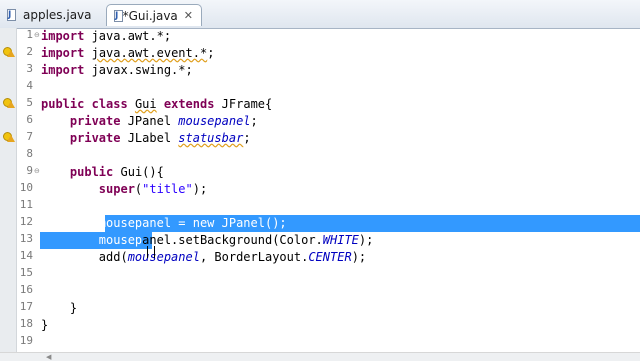 This screenshot has height=361, width=640. I want to click on line-number: 19, so click(26, 340).